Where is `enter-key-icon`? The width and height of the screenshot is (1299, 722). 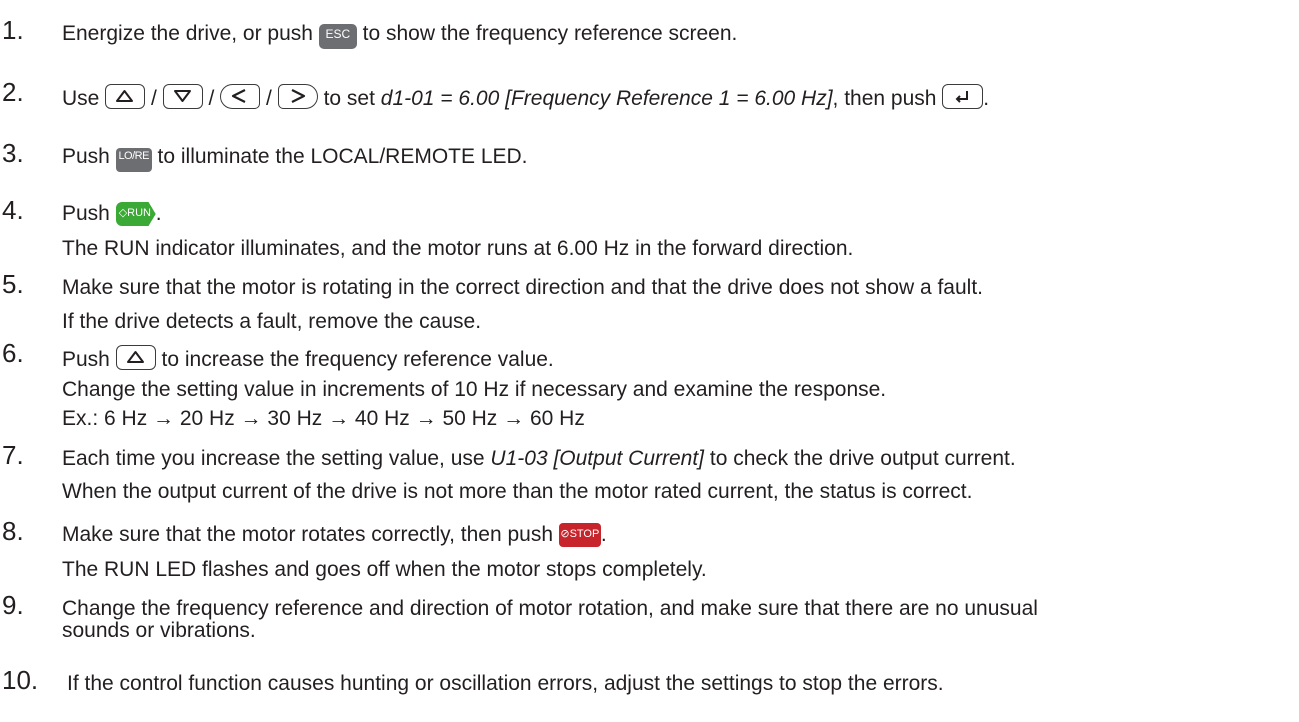
enter-key-icon is located at coordinates (963, 96).